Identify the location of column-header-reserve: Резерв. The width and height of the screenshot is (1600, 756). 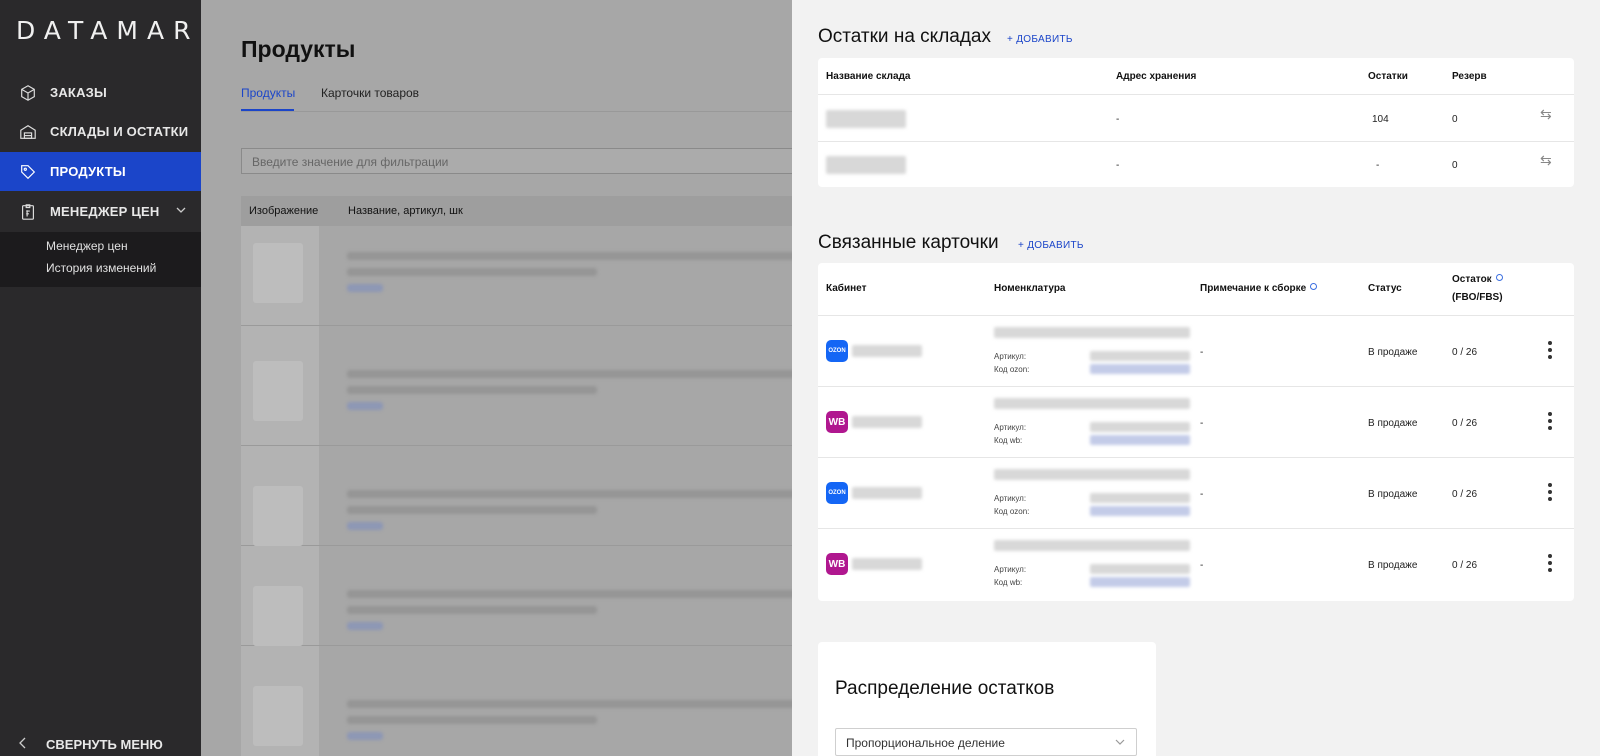
(1469, 76).